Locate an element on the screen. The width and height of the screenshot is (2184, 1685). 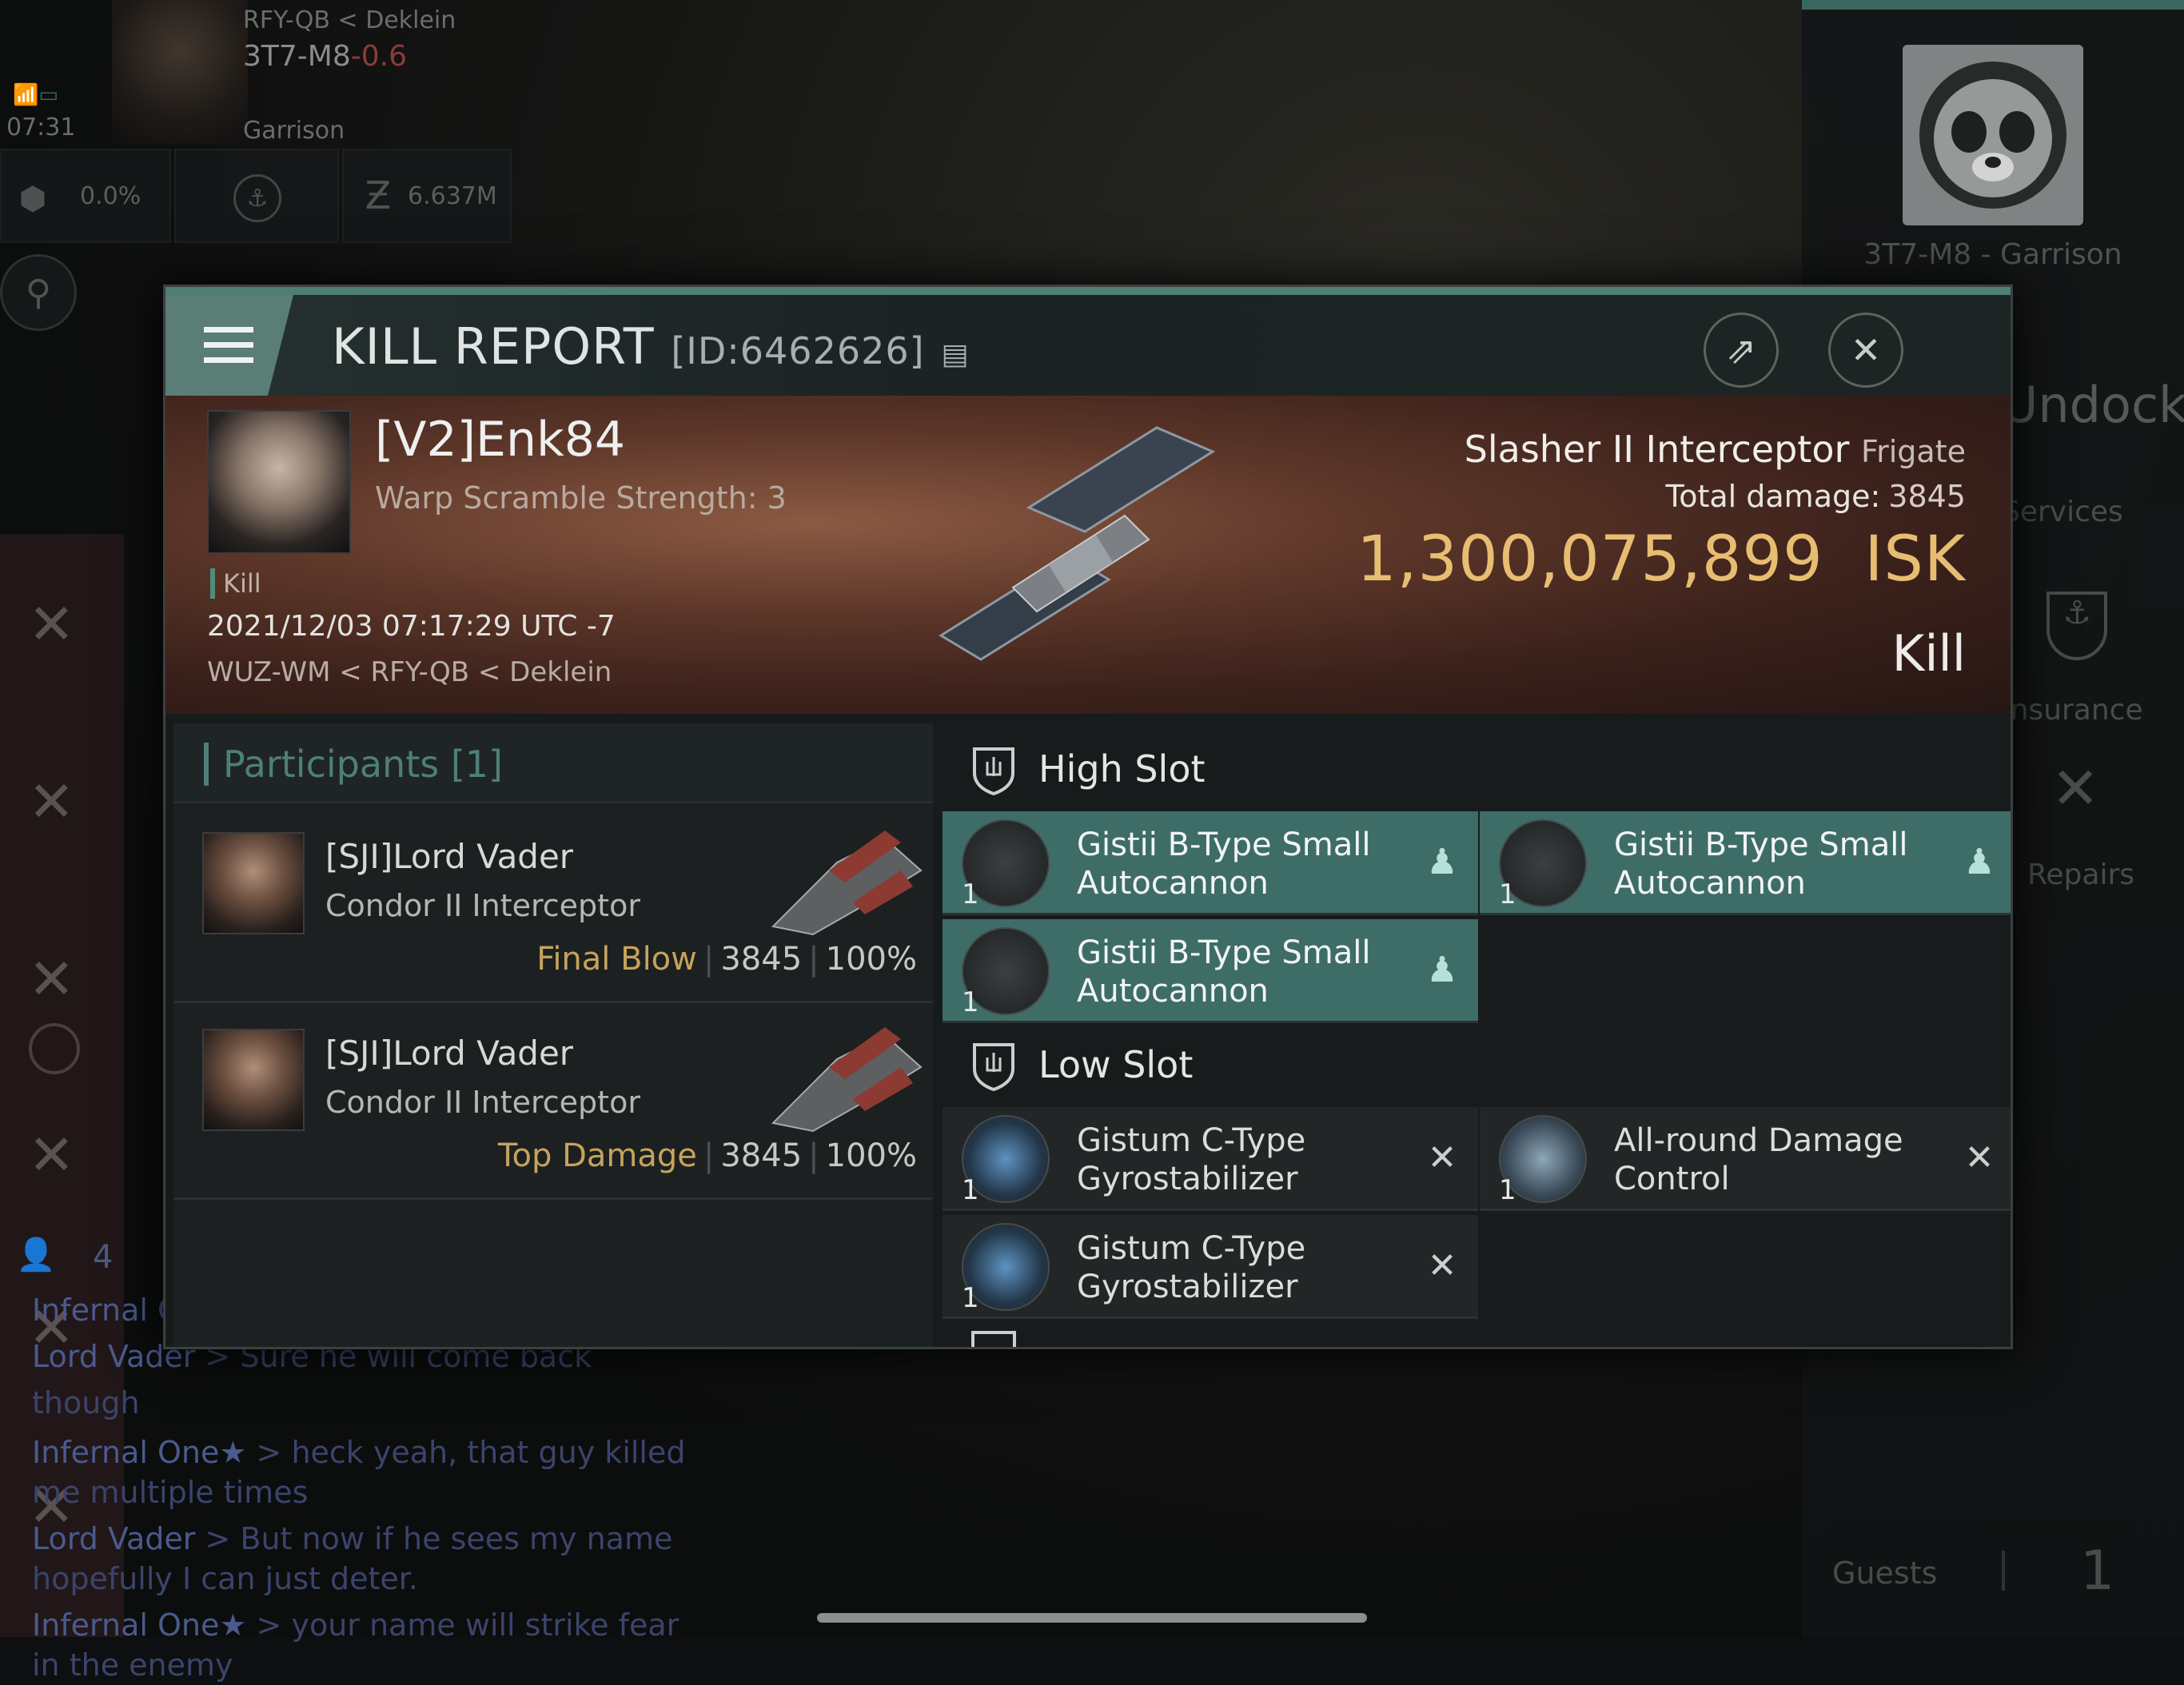
insurance-button: Insurance is located at coordinates (2072, 711).